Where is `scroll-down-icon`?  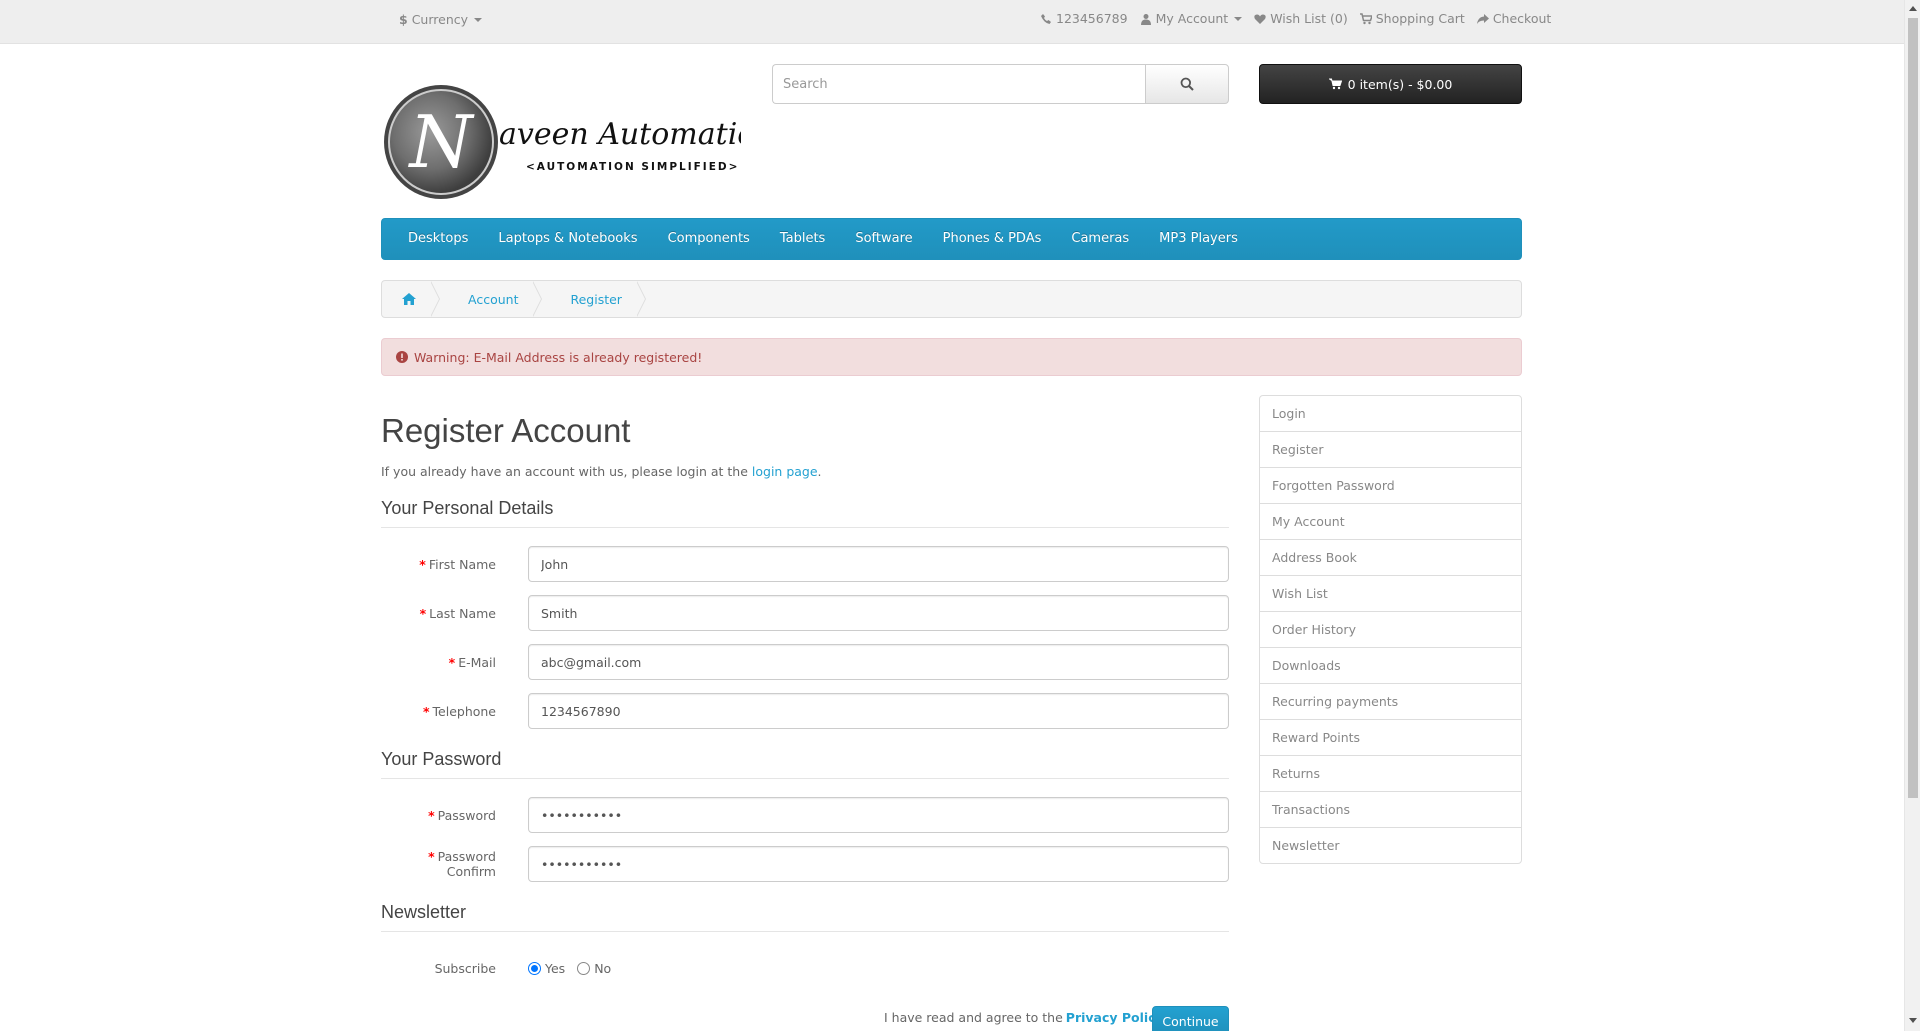 scroll-down-icon is located at coordinates (1913, 1020).